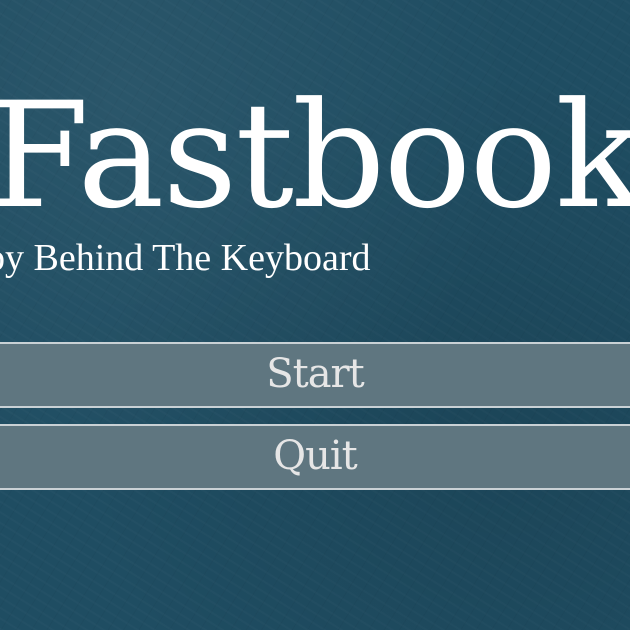  What do you see at coordinates (185, 258) in the screenshot?
I see `game-subtitle: by Behind The Keyboard` at bounding box center [185, 258].